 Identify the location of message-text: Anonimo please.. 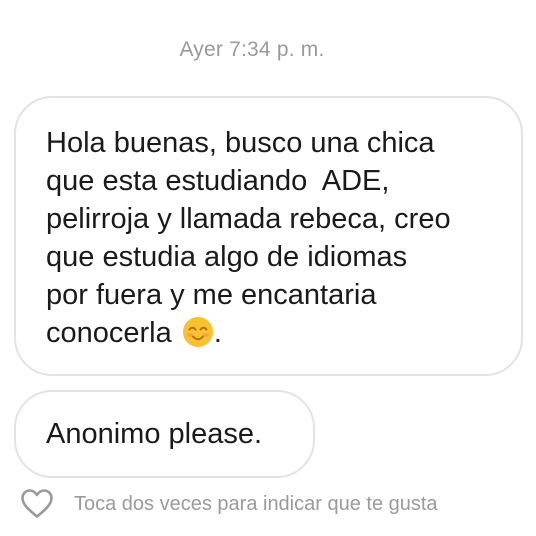
(154, 434).